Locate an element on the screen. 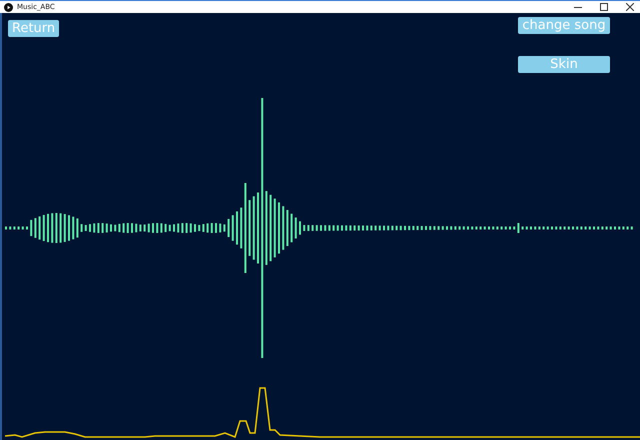 This screenshot has width=640, height=440. action-button: change song is located at coordinates (564, 25).